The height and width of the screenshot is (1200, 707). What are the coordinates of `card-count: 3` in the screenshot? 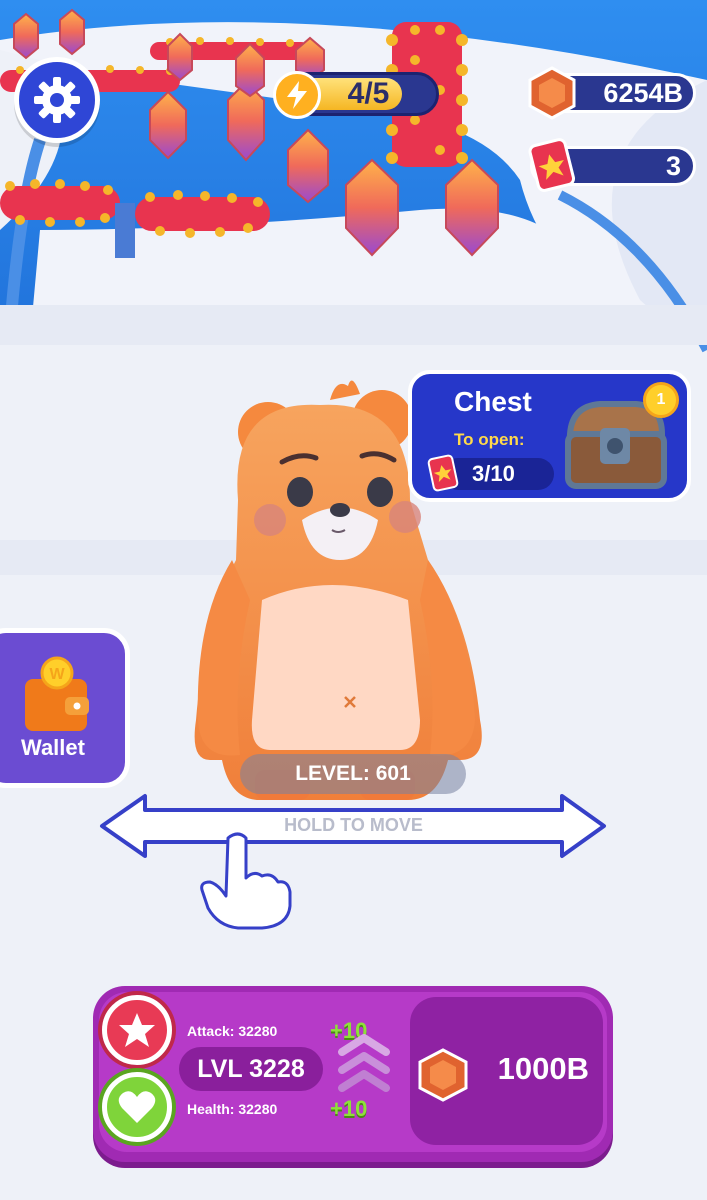 It's located at (673, 165).